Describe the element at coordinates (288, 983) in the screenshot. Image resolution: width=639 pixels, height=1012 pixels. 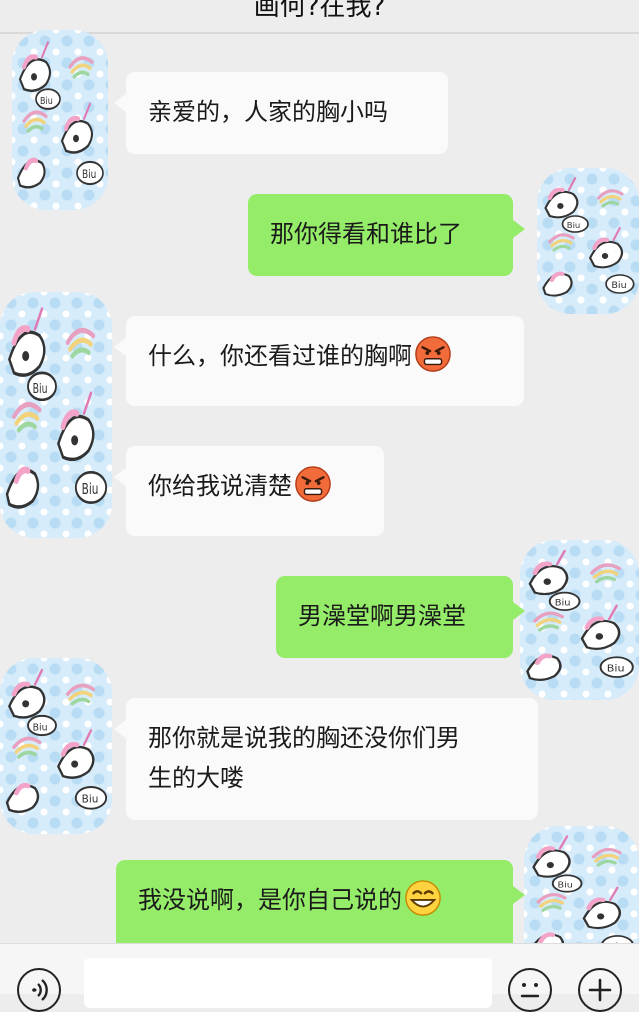
I see `message-input` at that location.